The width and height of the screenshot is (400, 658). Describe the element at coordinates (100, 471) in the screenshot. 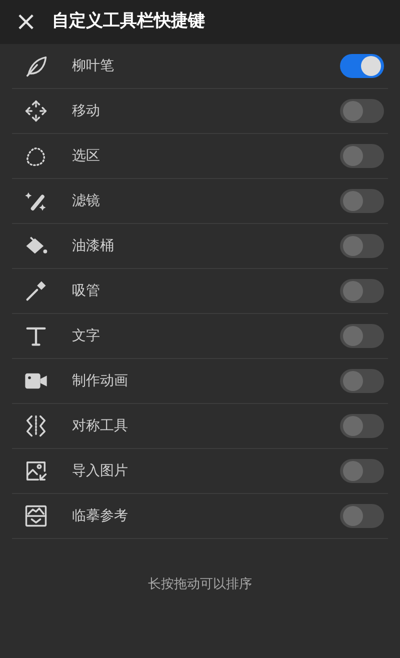

I see `tool-label: 导入图片` at that location.